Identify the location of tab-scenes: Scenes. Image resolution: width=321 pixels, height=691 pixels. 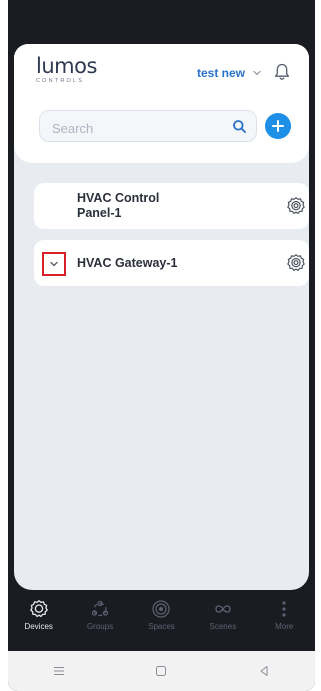
(223, 612).